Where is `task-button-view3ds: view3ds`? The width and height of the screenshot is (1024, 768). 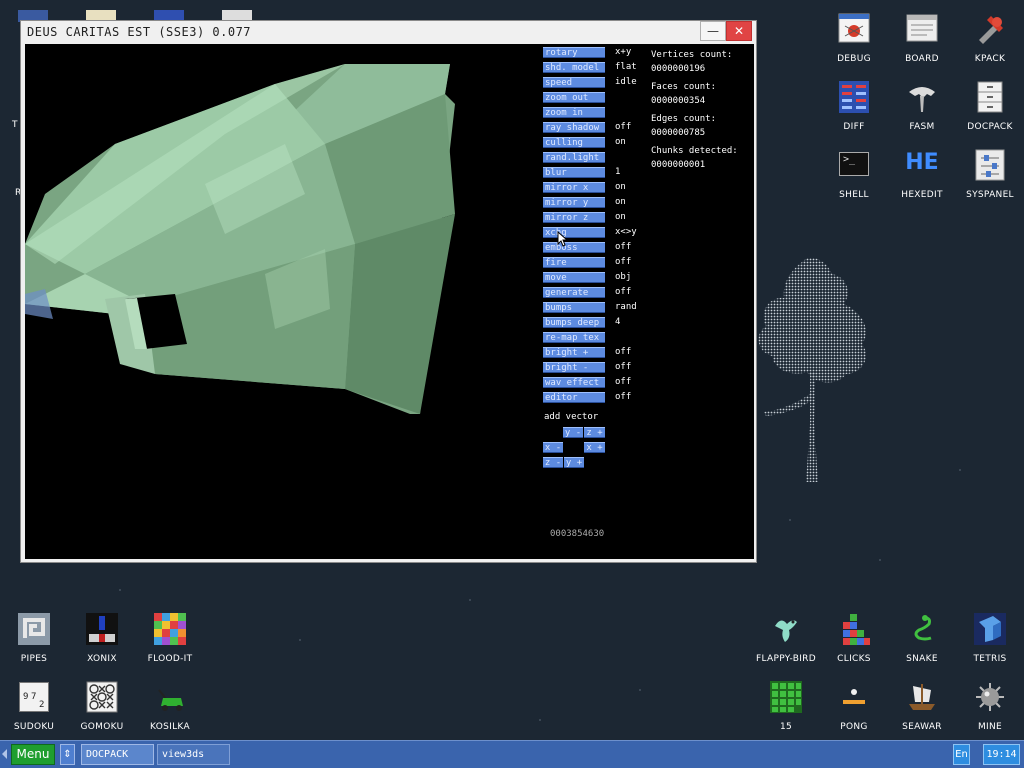
task-button-view3ds: view3ds is located at coordinates (193, 754).